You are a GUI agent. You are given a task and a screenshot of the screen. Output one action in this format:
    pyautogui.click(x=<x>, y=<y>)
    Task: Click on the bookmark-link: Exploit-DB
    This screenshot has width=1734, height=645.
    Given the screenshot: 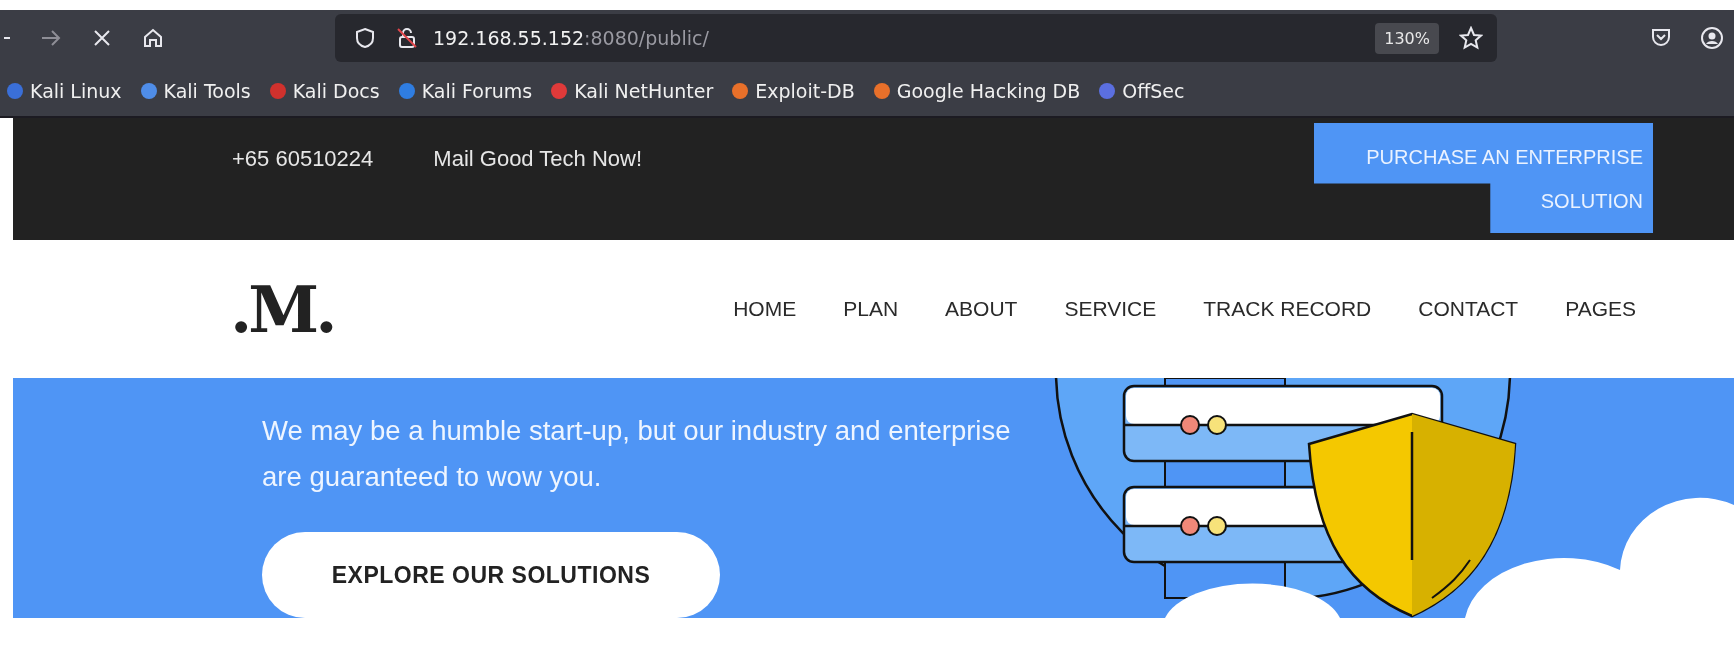 What is the action you would take?
    pyautogui.click(x=793, y=91)
    